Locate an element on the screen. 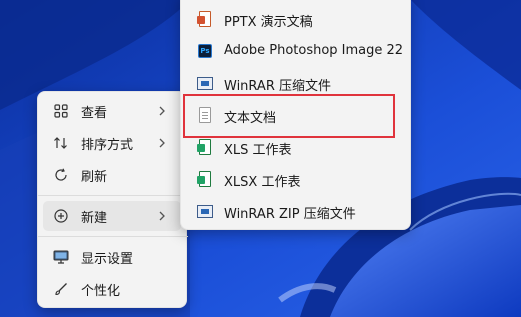 This screenshot has height=317, width=521. winrar-file-icon is located at coordinates (205, 84).